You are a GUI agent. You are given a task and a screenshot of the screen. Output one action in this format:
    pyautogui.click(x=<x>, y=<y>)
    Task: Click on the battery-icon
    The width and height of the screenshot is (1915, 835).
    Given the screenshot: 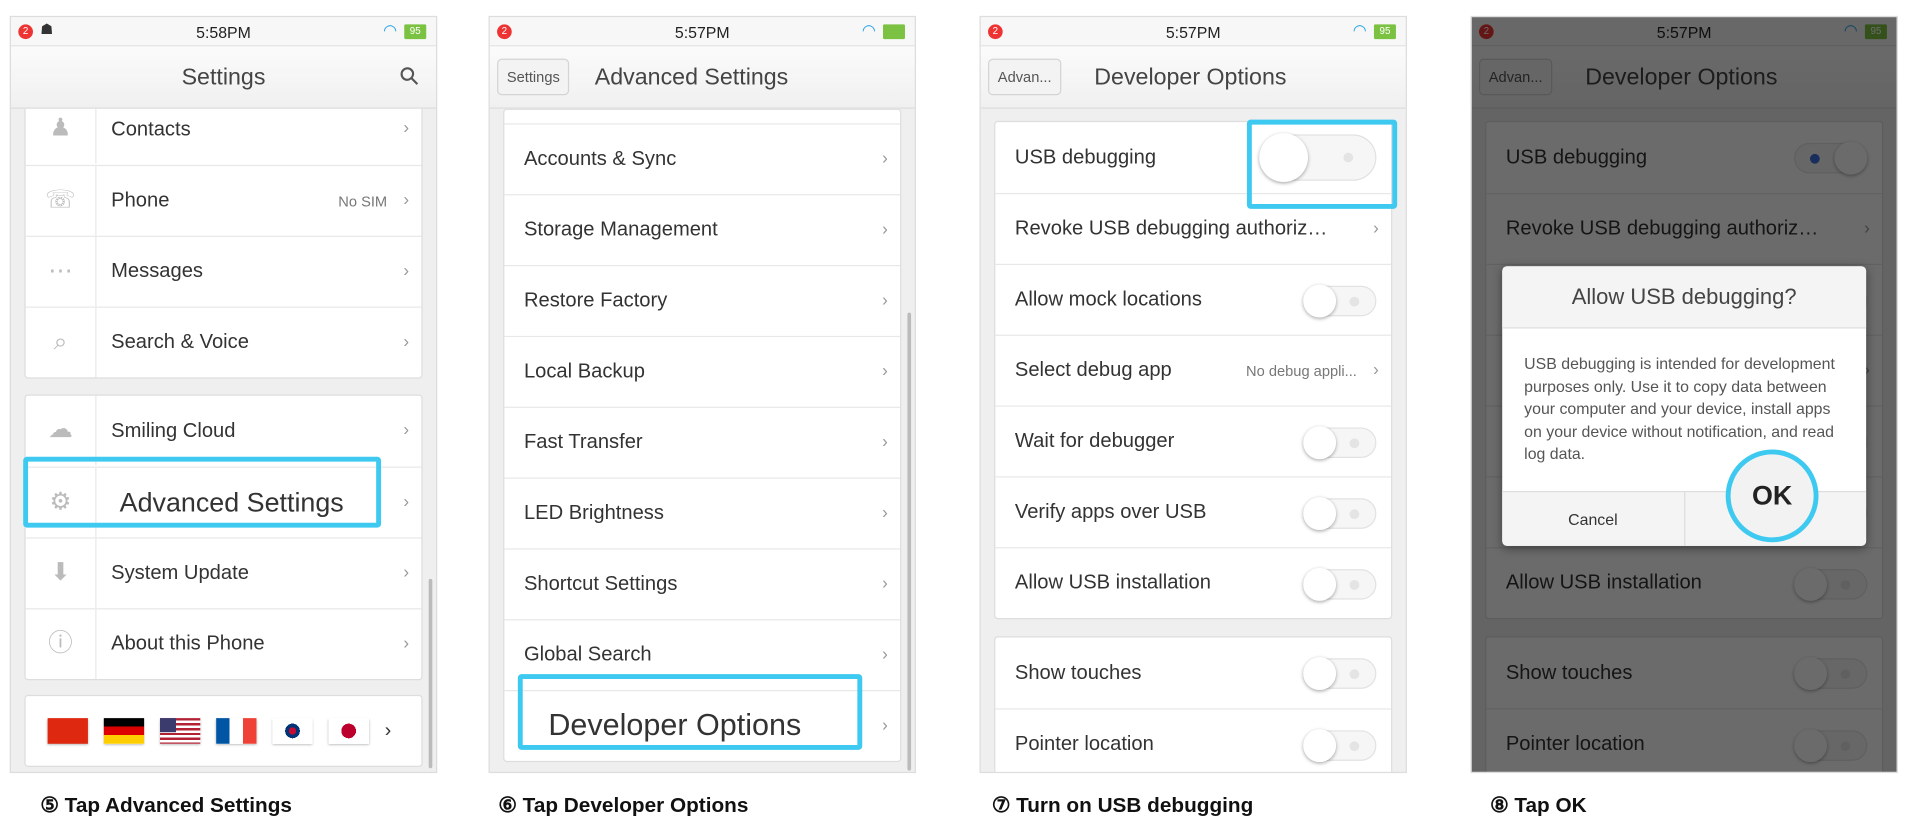 What is the action you would take?
    pyautogui.click(x=893, y=32)
    